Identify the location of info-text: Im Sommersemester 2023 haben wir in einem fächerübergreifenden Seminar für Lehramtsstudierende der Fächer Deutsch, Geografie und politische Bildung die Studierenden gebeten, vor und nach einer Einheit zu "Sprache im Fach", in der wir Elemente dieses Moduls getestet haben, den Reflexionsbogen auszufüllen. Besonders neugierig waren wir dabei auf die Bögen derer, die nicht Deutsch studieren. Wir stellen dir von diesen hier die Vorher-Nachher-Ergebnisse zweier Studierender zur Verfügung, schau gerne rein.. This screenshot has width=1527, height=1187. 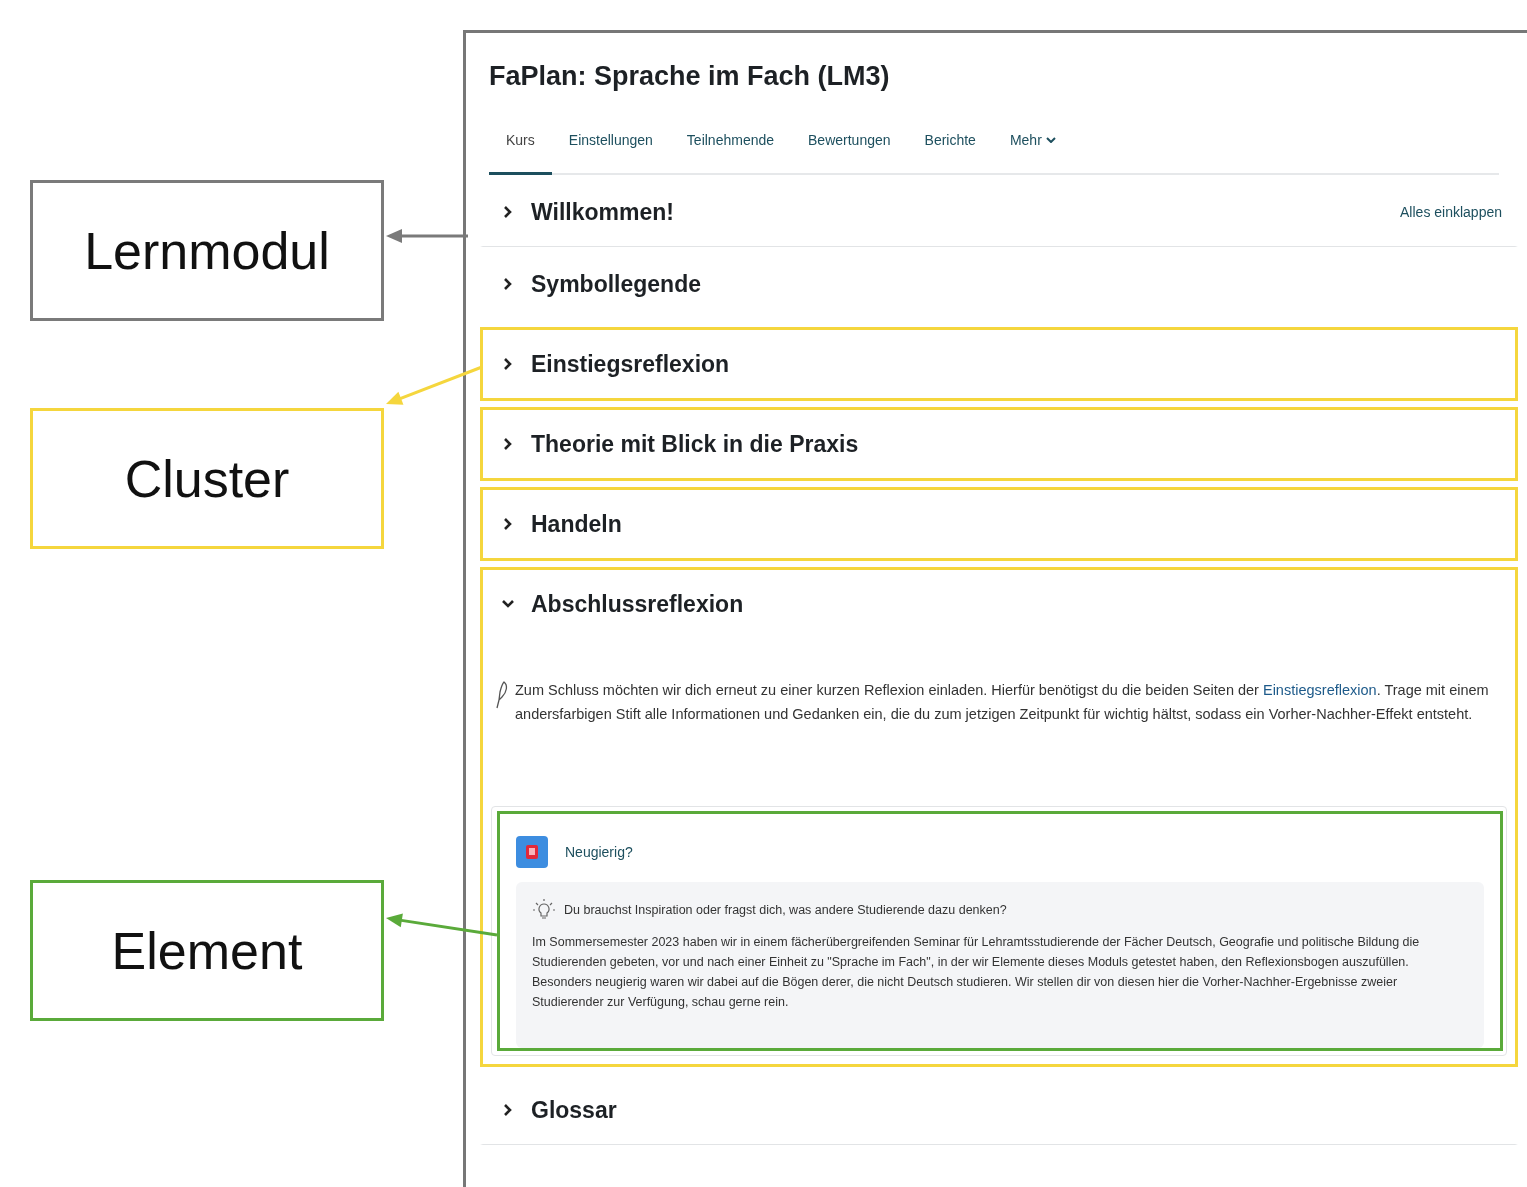
(976, 972).